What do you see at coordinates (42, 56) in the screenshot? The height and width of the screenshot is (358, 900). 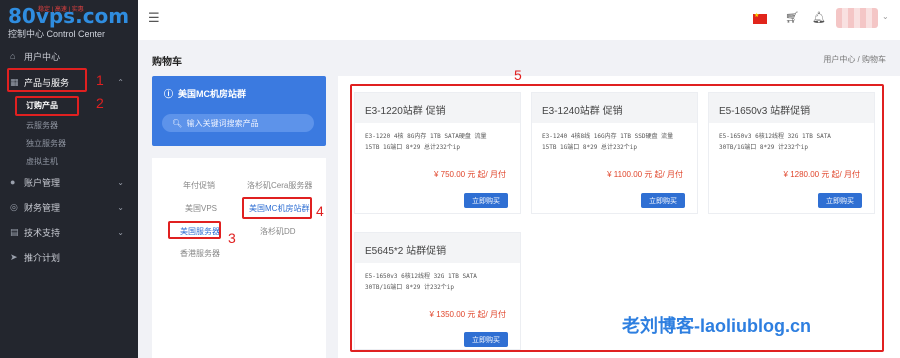 I see `sidebar-item-label: 用户中心` at bounding box center [42, 56].